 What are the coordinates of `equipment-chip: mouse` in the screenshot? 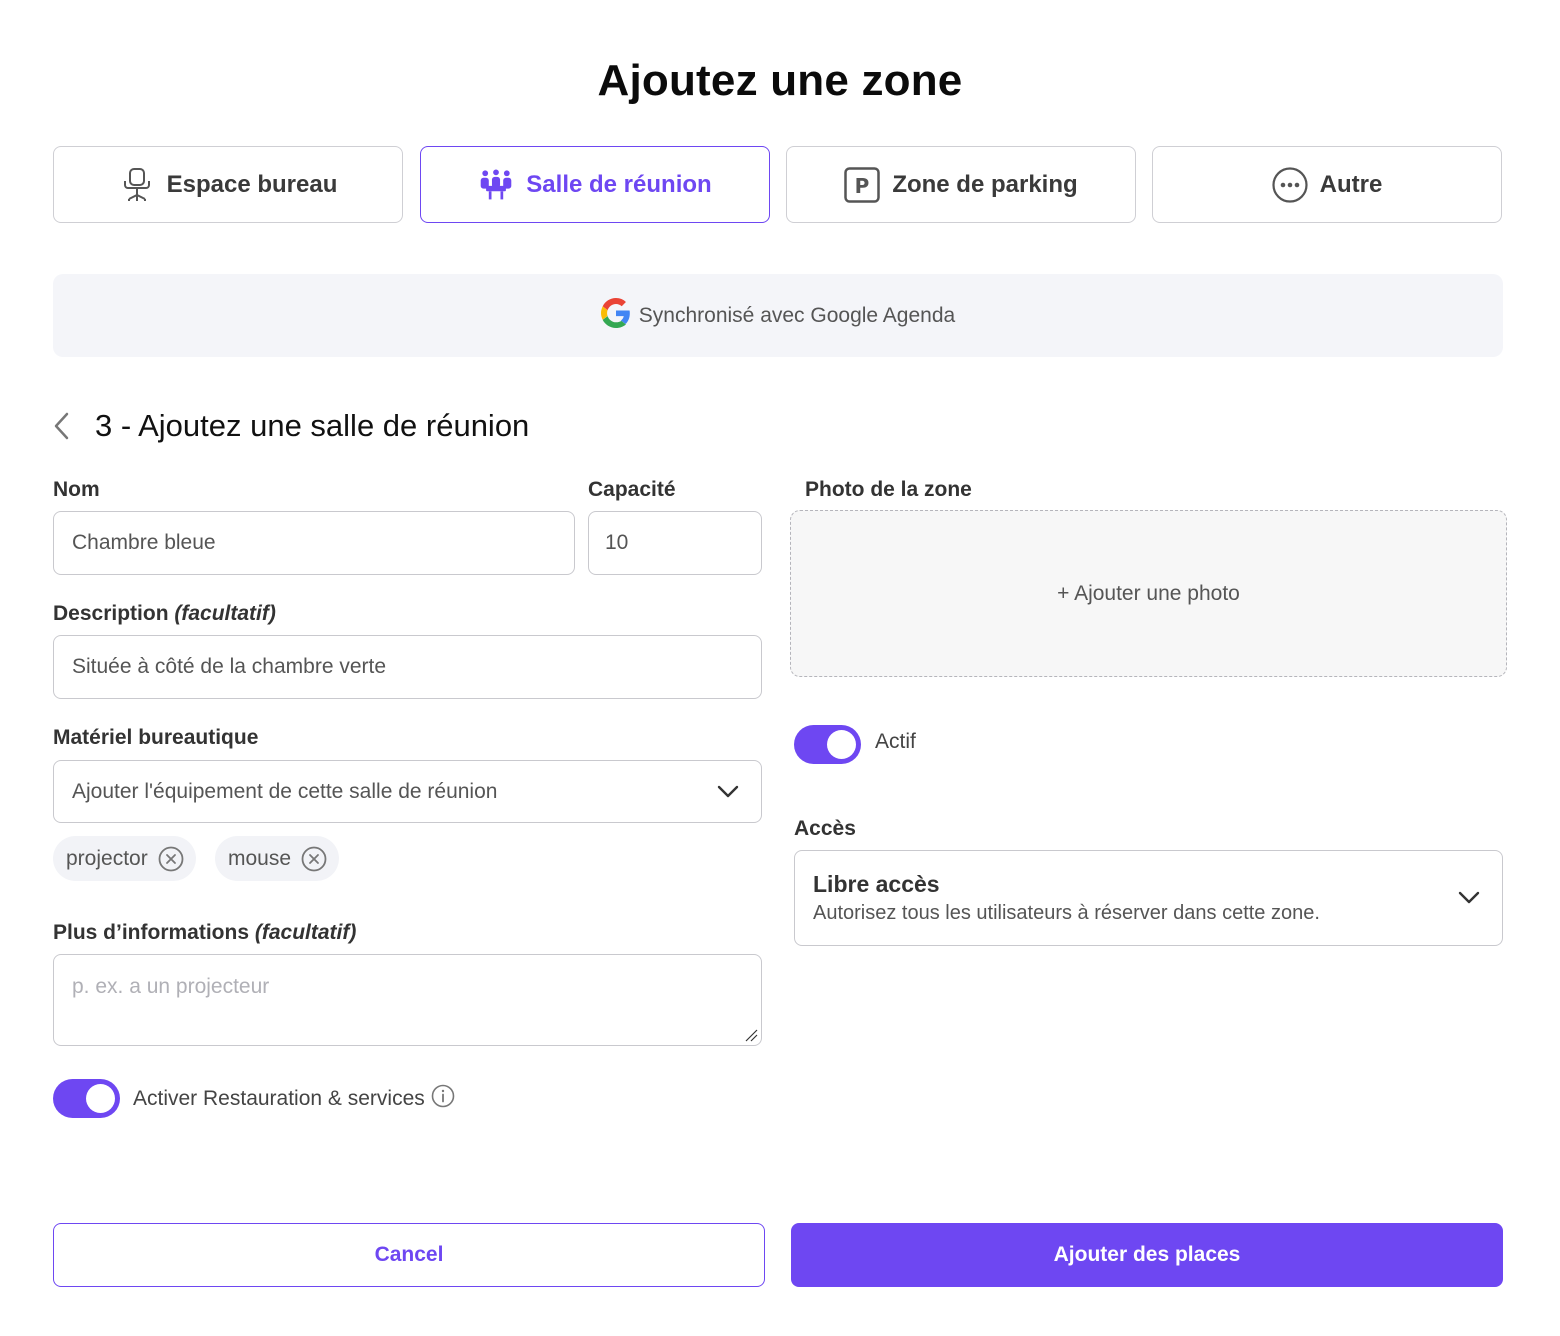 It's located at (277, 858).